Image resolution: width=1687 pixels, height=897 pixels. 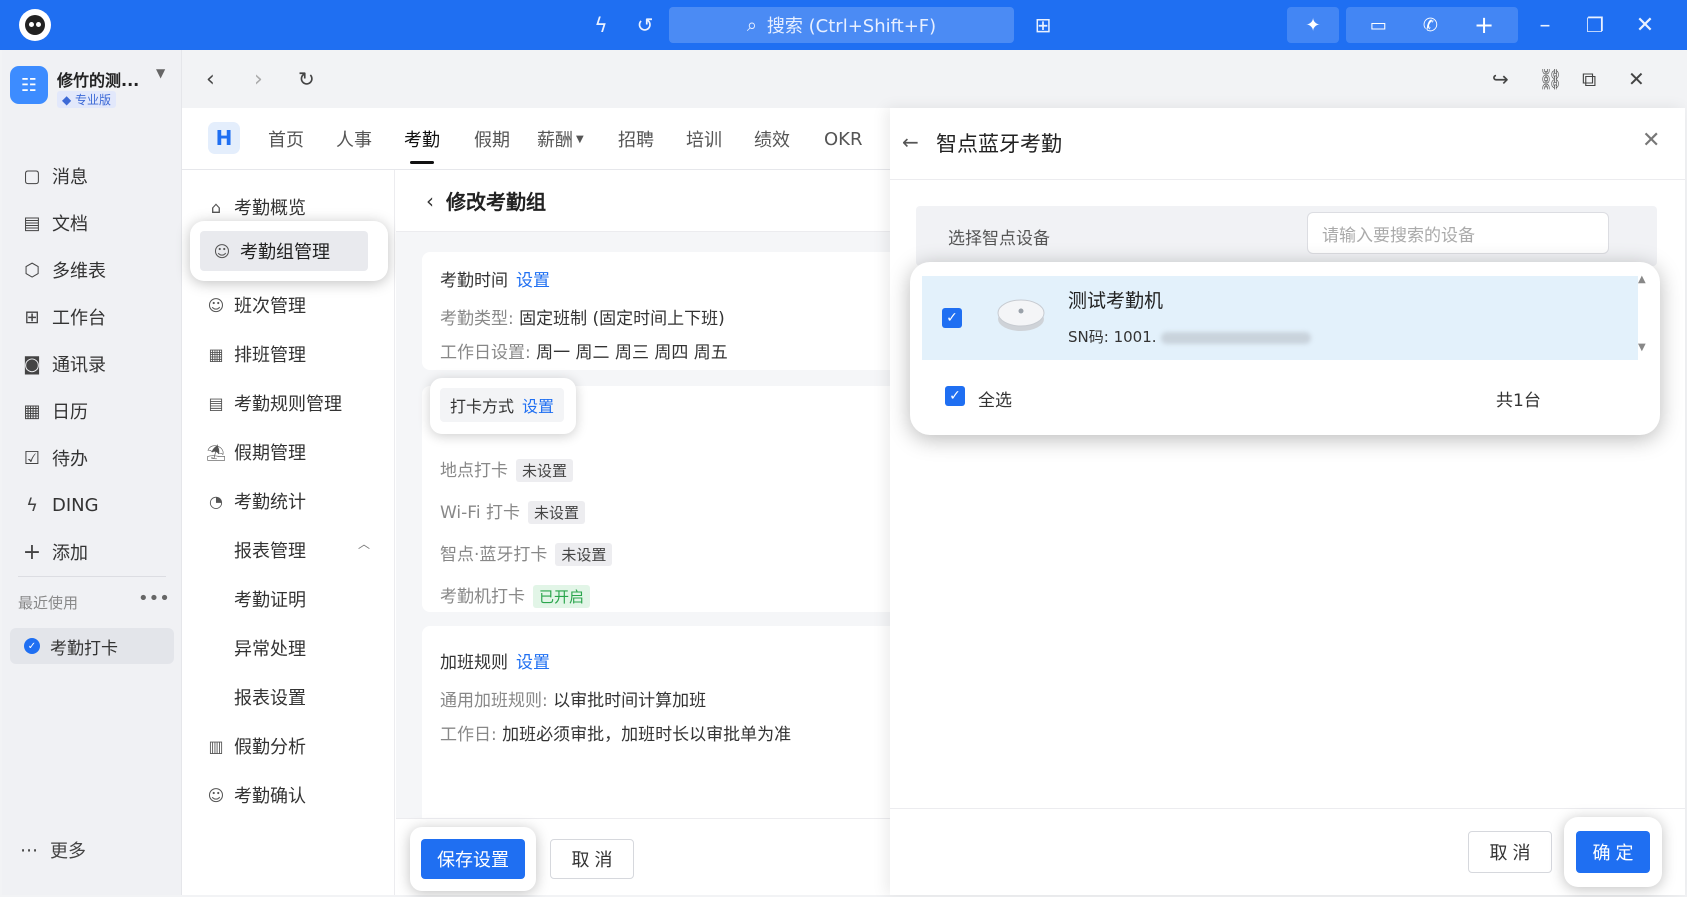 What do you see at coordinates (1510, 852) in the screenshot?
I see `drawer-cancel-button: 取 消` at bounding box center [1510, 852].